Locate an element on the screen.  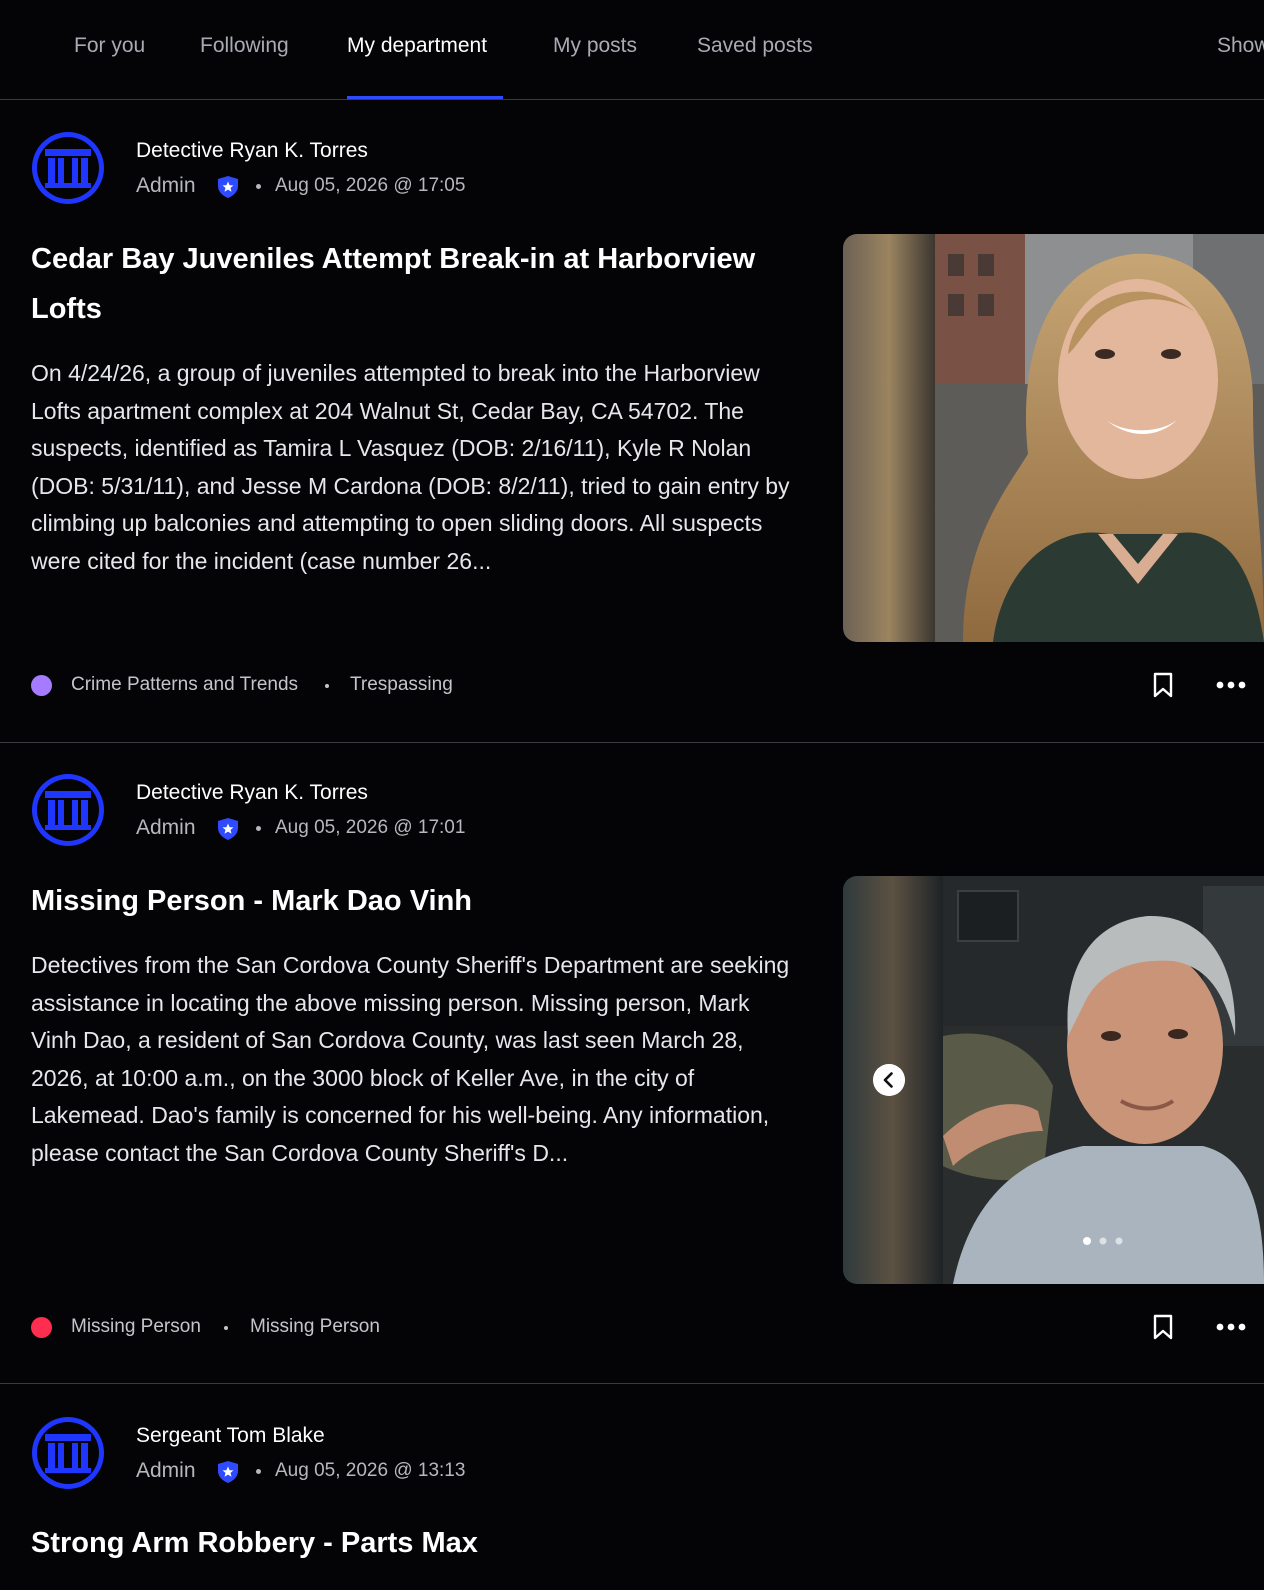
post-title: Strong Arm Robbery - Parts Max is located at coordinates (411, 1543).